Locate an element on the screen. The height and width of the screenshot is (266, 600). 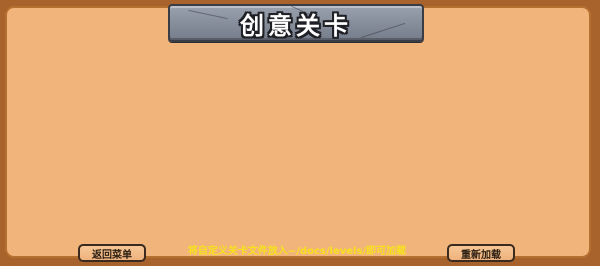
title-plaque: 创意关卡 is located at coordinates (296, 23).